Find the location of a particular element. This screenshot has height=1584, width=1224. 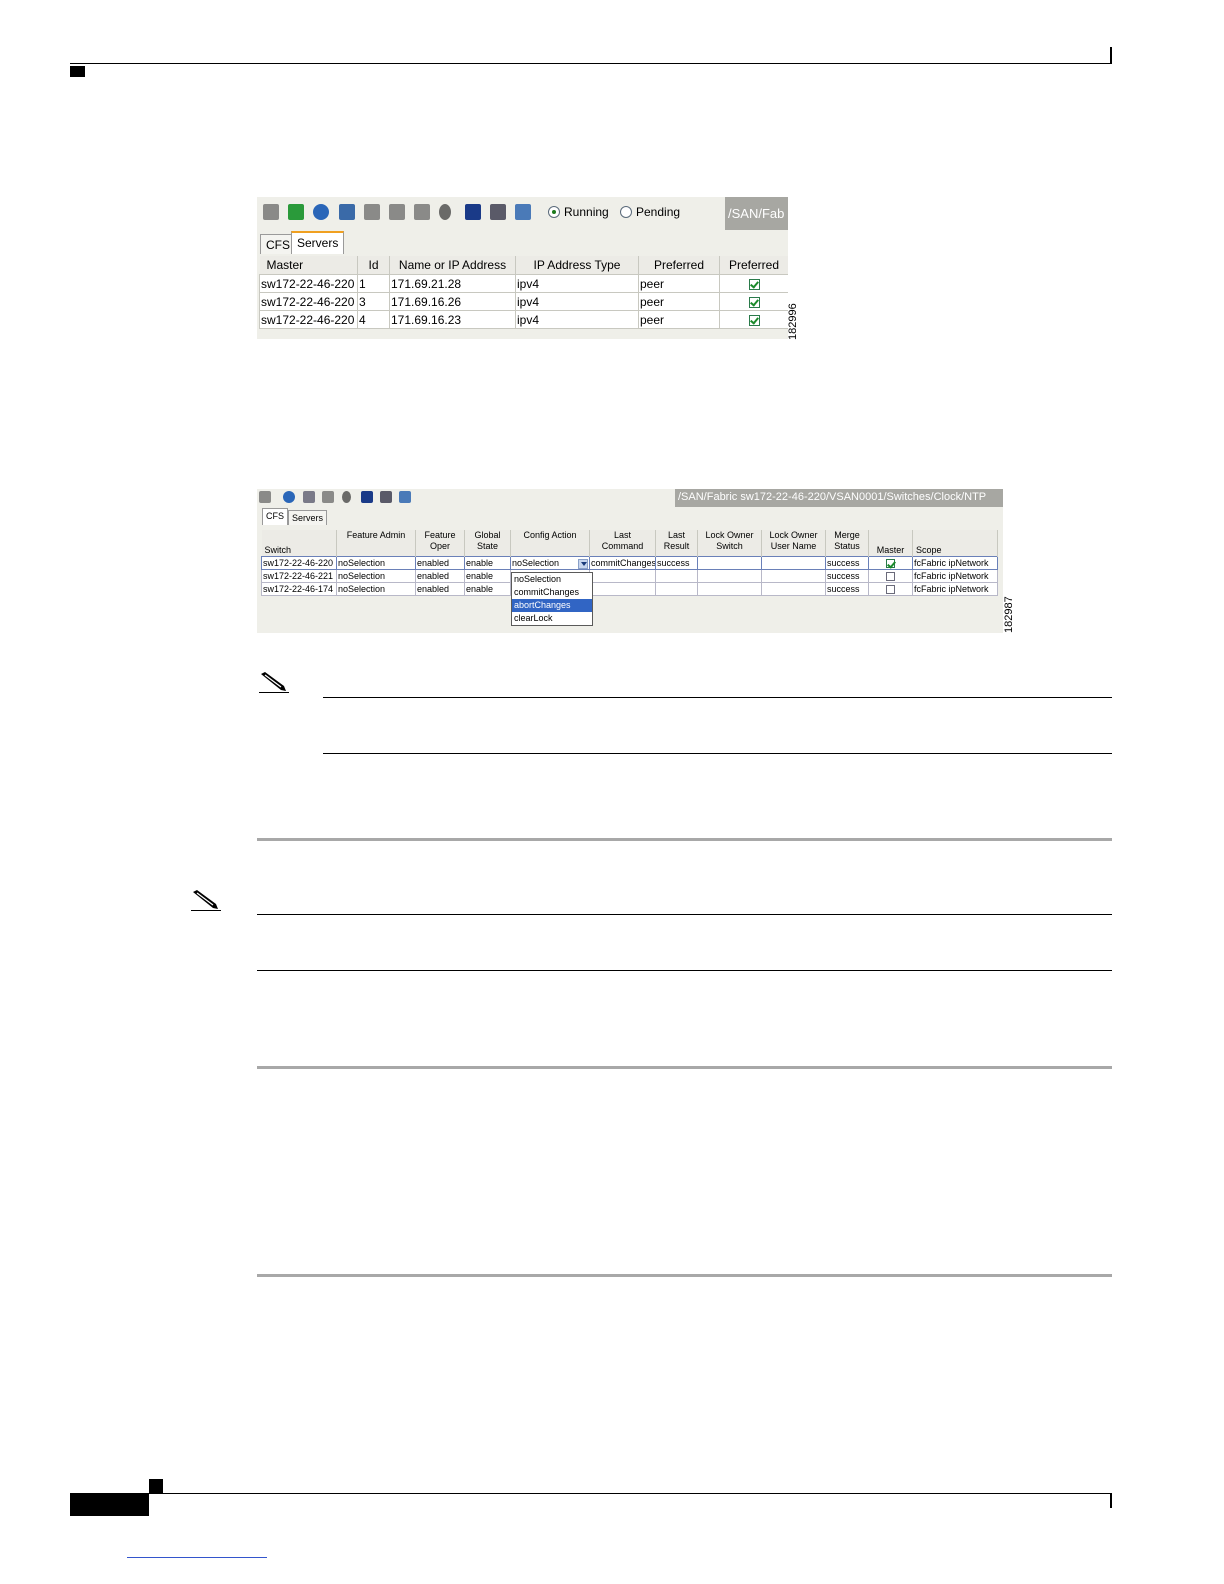

col-global-state: Global State is located at coordinates (487, 543).